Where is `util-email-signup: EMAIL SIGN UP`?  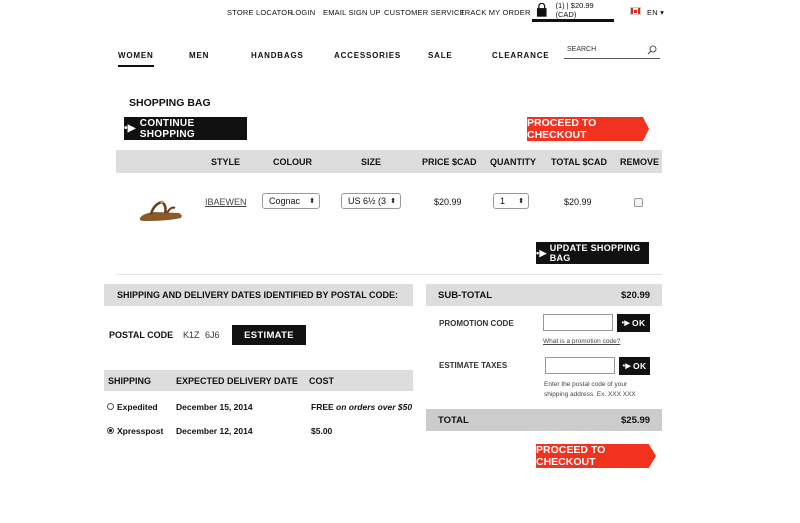 util-email-signup: EMAIL SIGN UP is located at coordinates (352, 12).